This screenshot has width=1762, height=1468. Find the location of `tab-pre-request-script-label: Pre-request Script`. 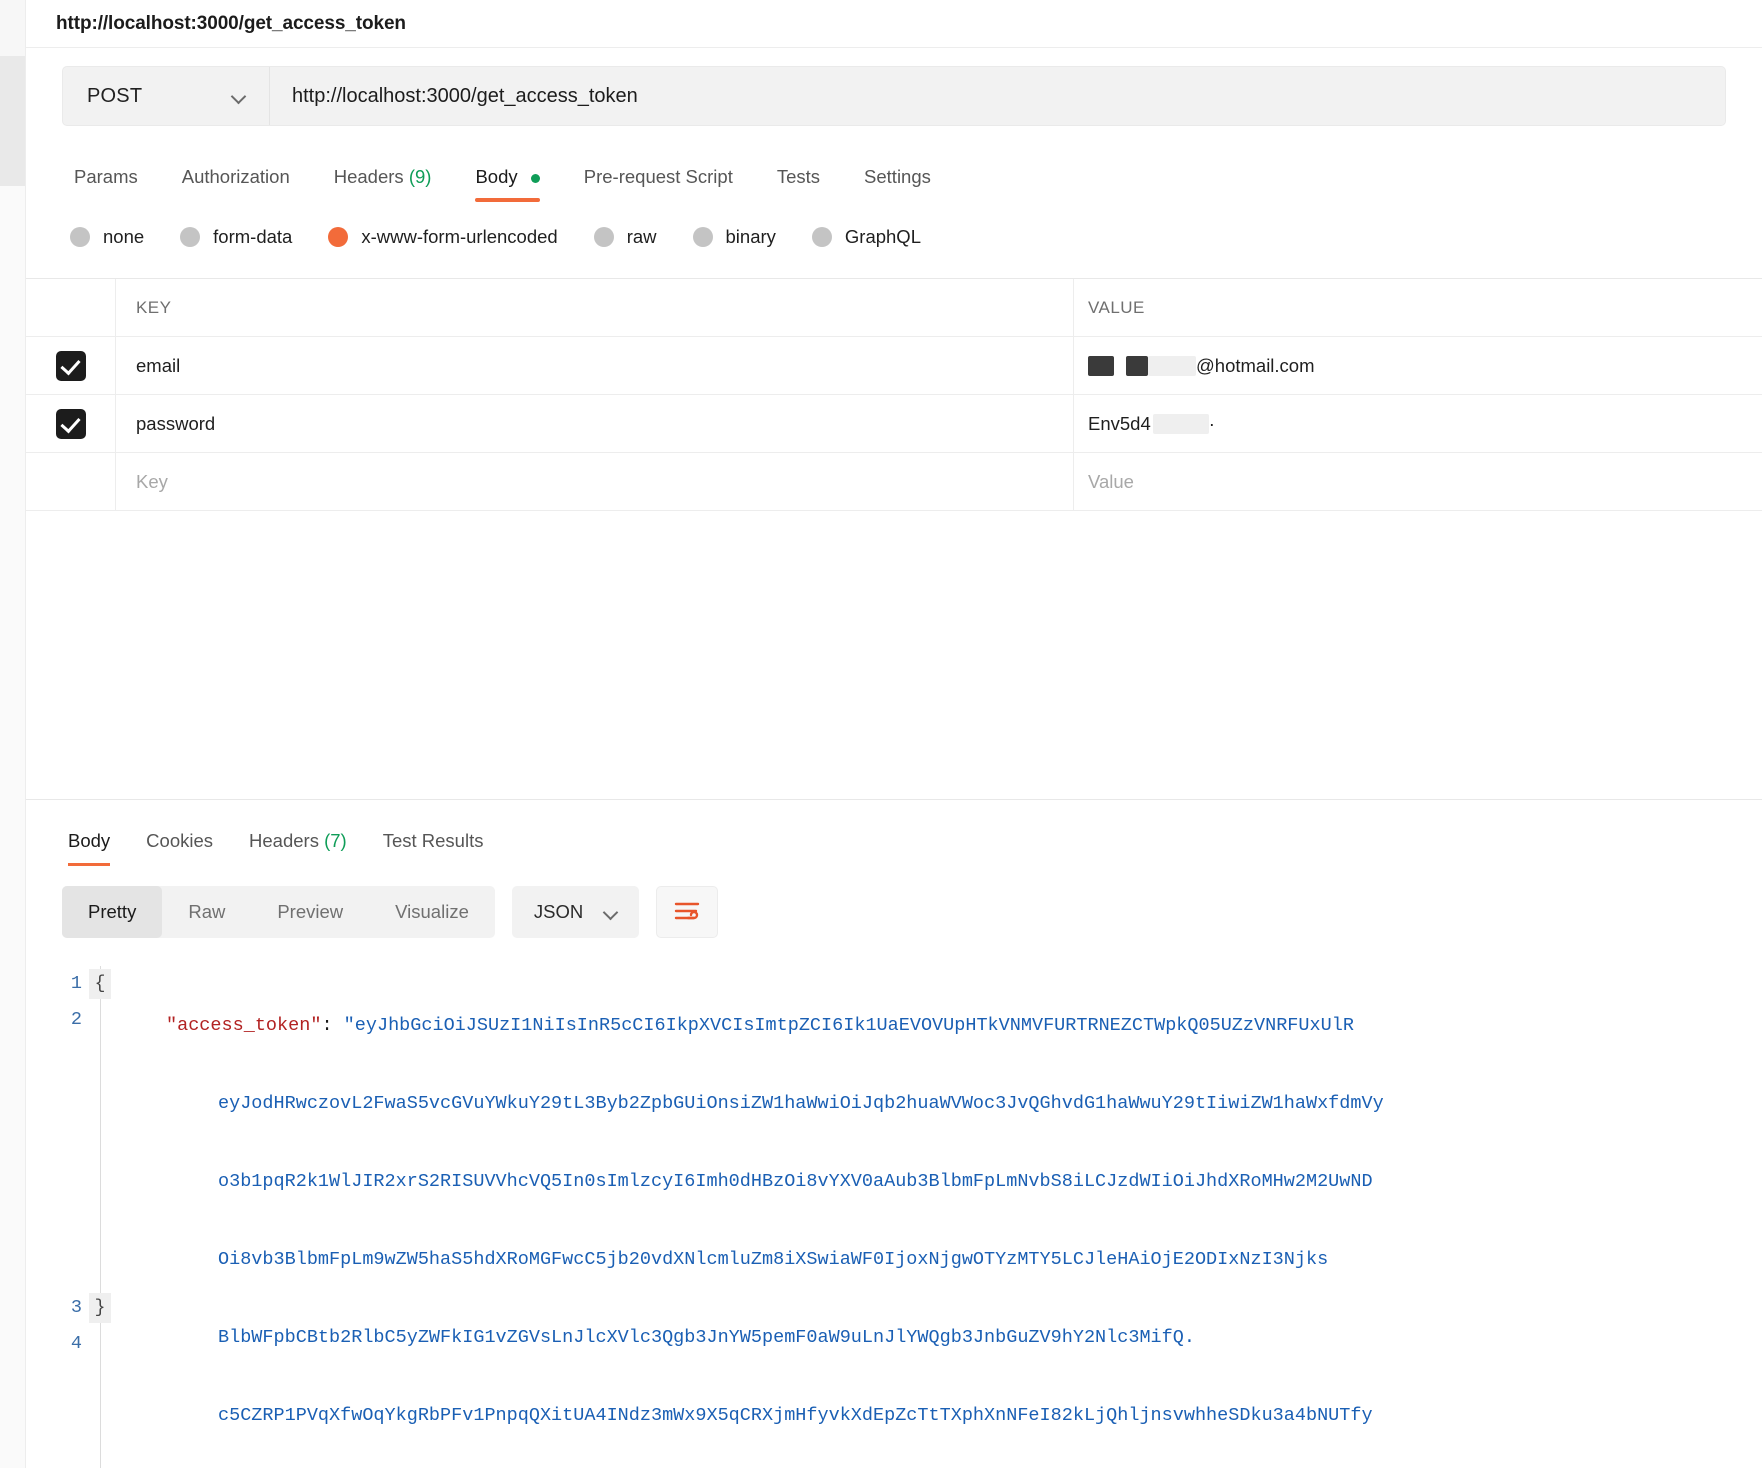

tab-pre-request-script-label: Pre-request Script is located at coordinates (658, 176).